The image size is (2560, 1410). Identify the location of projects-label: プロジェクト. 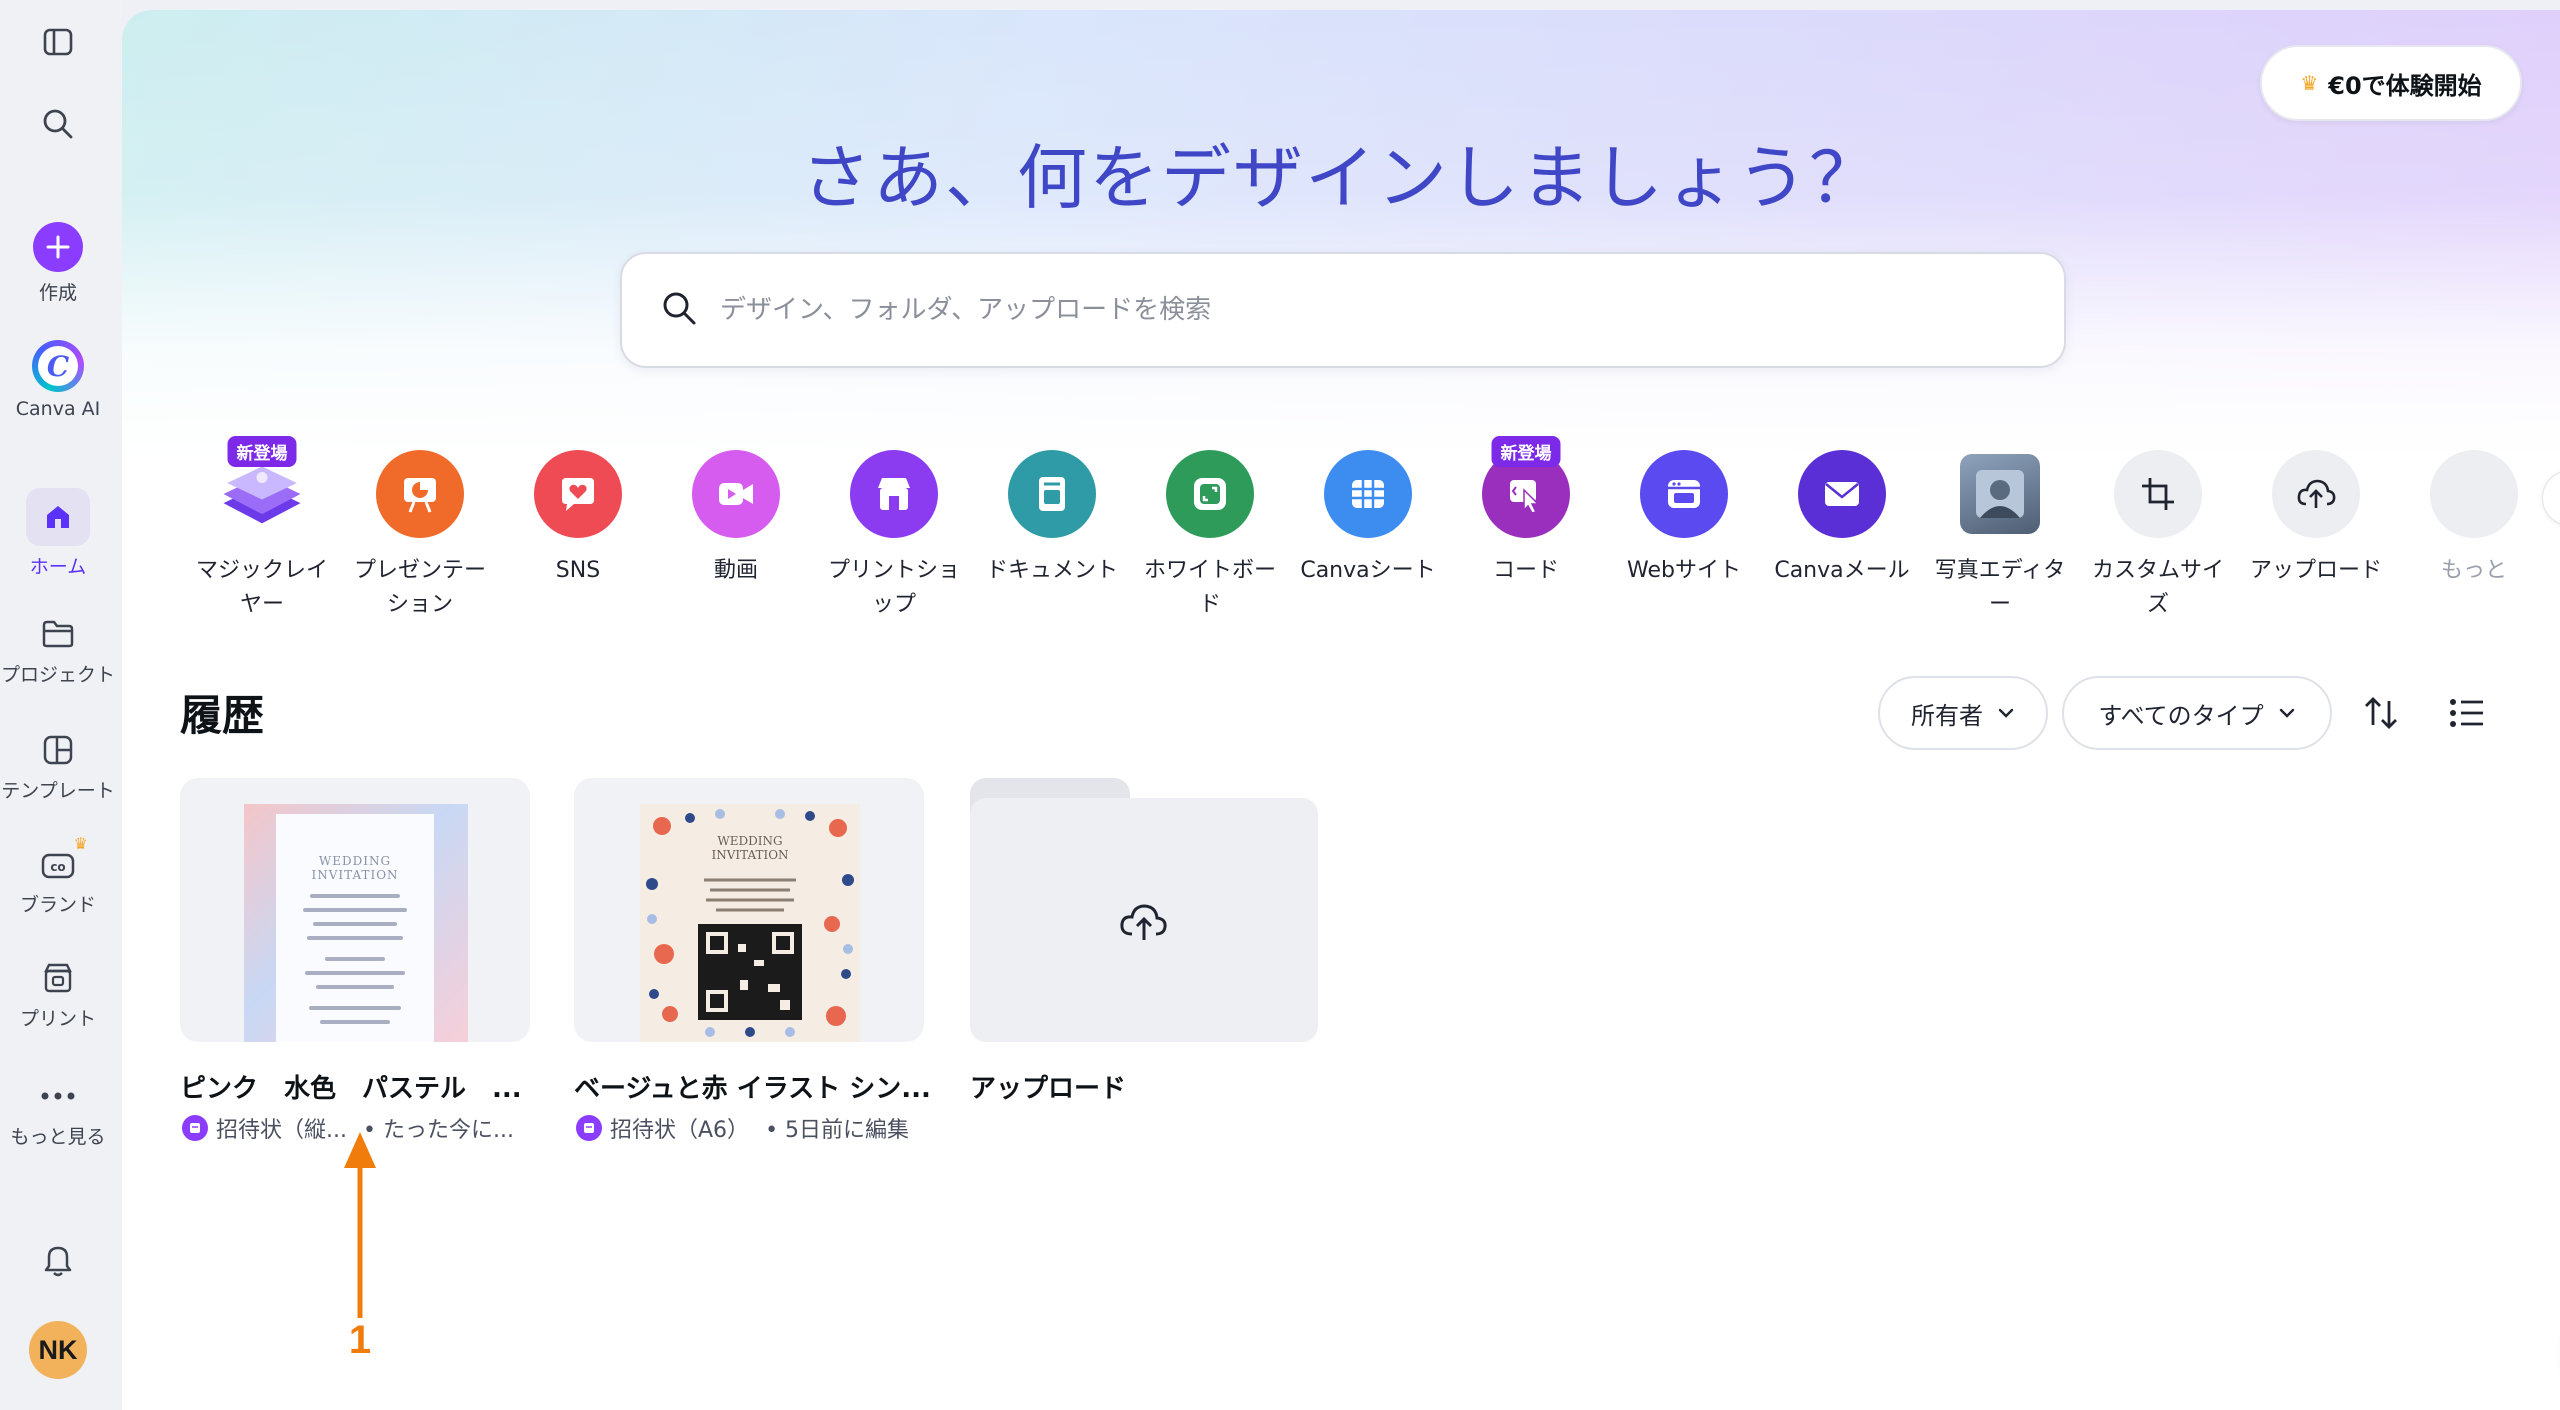
(57, 675).